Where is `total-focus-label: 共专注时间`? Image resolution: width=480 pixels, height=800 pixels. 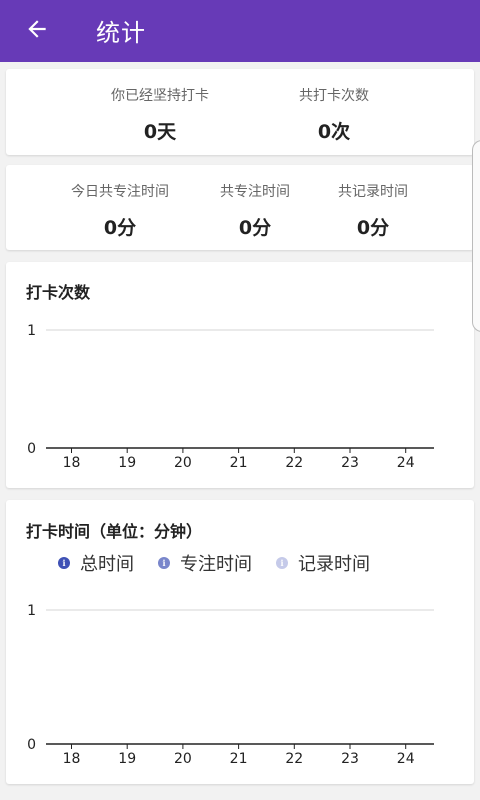 total-focus-label: 共专注时间 is located at coordinates (255, 192).